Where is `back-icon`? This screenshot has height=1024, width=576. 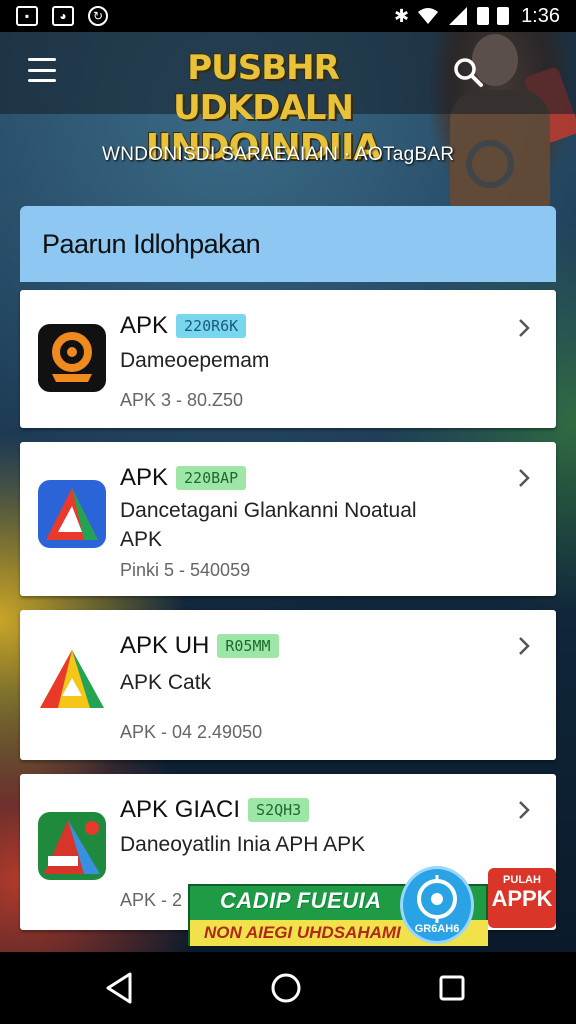
back-icon is located at coordinates (120, 988).